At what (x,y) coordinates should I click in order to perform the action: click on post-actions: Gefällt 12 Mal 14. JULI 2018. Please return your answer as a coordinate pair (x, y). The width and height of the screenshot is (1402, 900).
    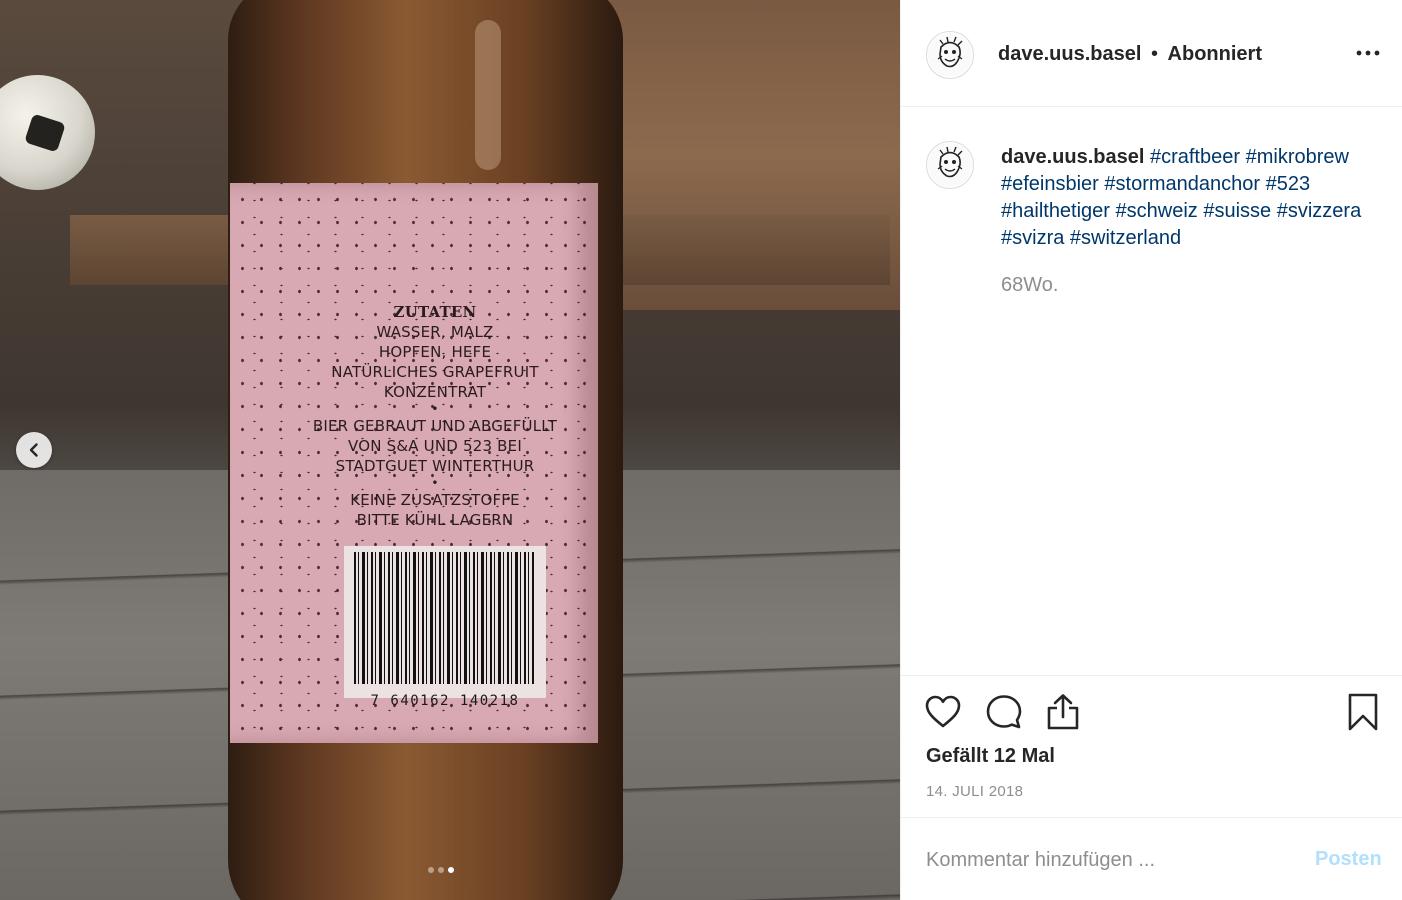
    Looking at the image, I should click on (1151, 746).